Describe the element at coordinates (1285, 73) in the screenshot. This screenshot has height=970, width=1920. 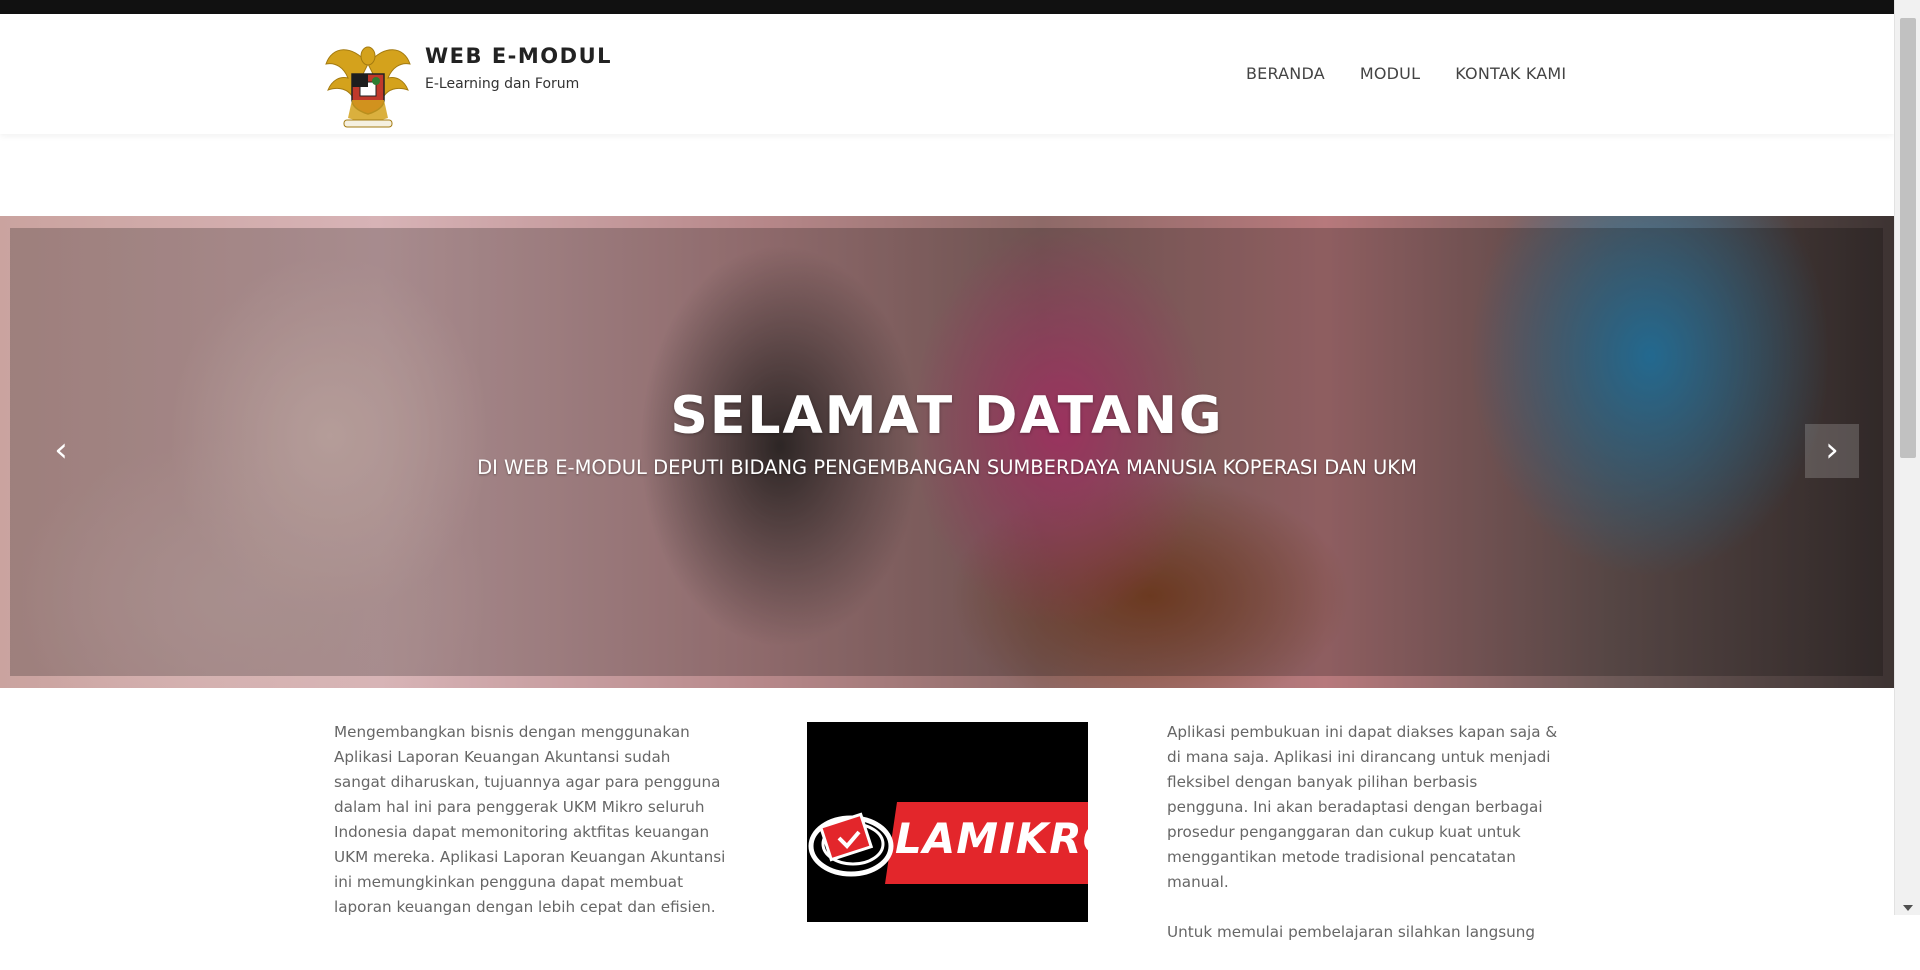
I see `nav-beranda: BERANDA` at that location.